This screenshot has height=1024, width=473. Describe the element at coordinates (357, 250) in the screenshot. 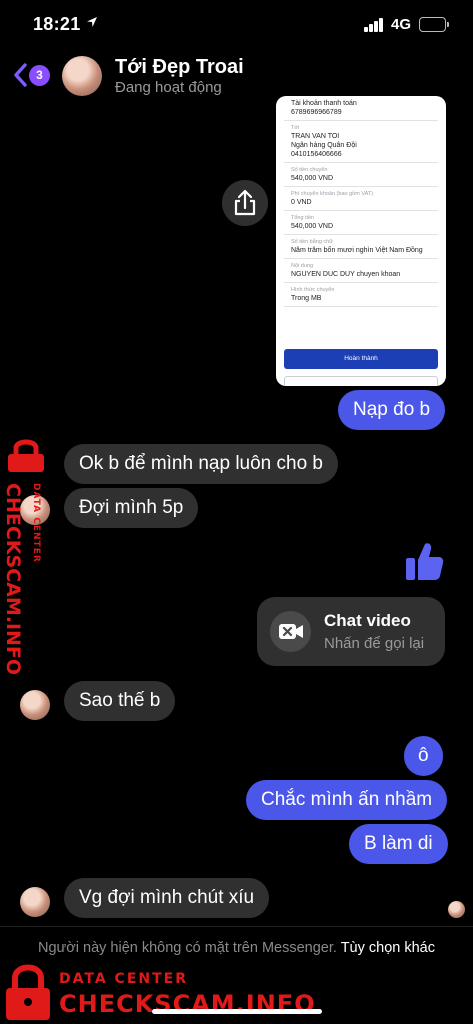

I see `receipt-row-value: Năm trăm bốn mươi nghìn Việt Nam Đồng` at that location.